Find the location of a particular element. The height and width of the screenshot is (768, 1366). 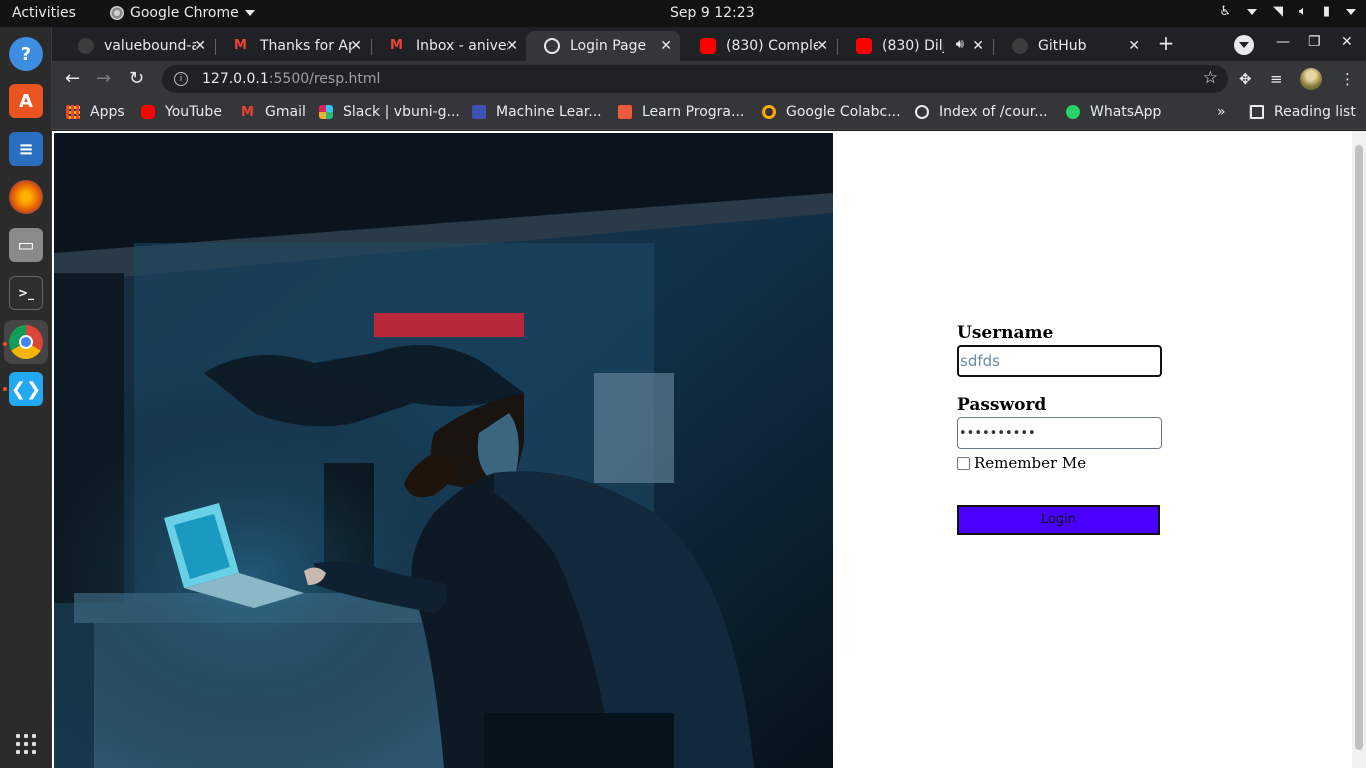

extensions-puzzle-icon: ✥ is located at coordinates (1245, 79).